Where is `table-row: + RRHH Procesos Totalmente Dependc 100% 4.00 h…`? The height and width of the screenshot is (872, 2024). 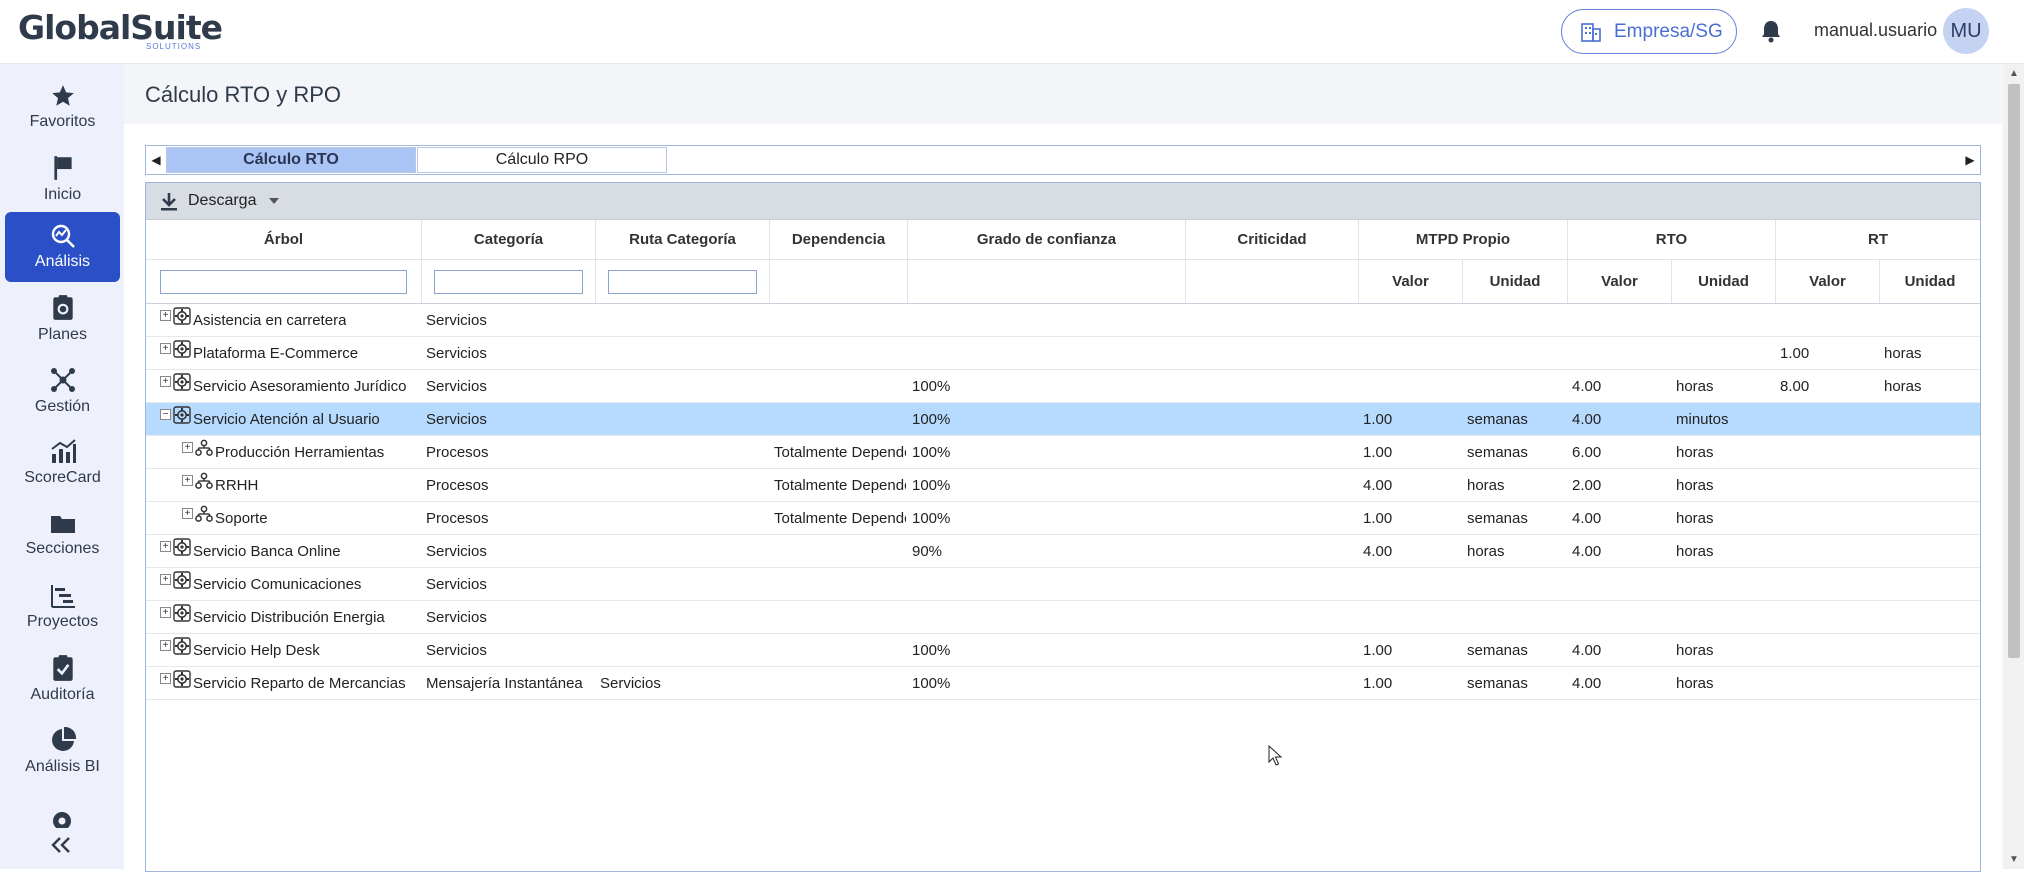
table-row: + RRHH Procesos Totalmente Dependc 100% 4.00 h… is located at coordinates (1063, 485).